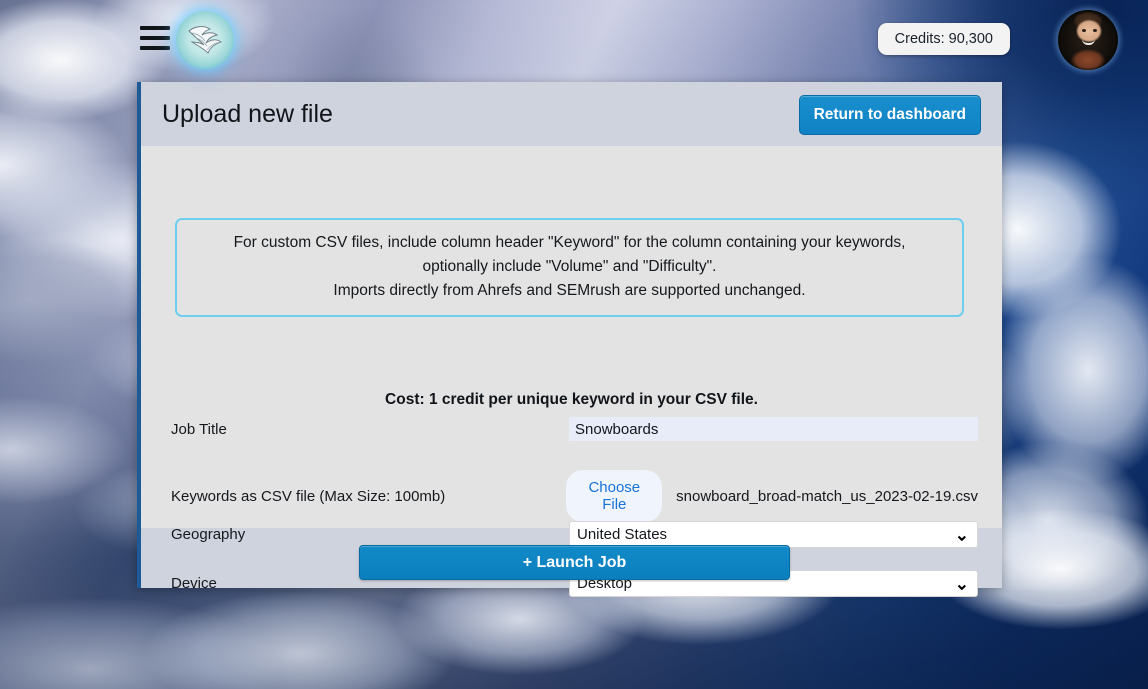  I want to click on form-row-geography: Geography United States ⌄, so click(574, 534).